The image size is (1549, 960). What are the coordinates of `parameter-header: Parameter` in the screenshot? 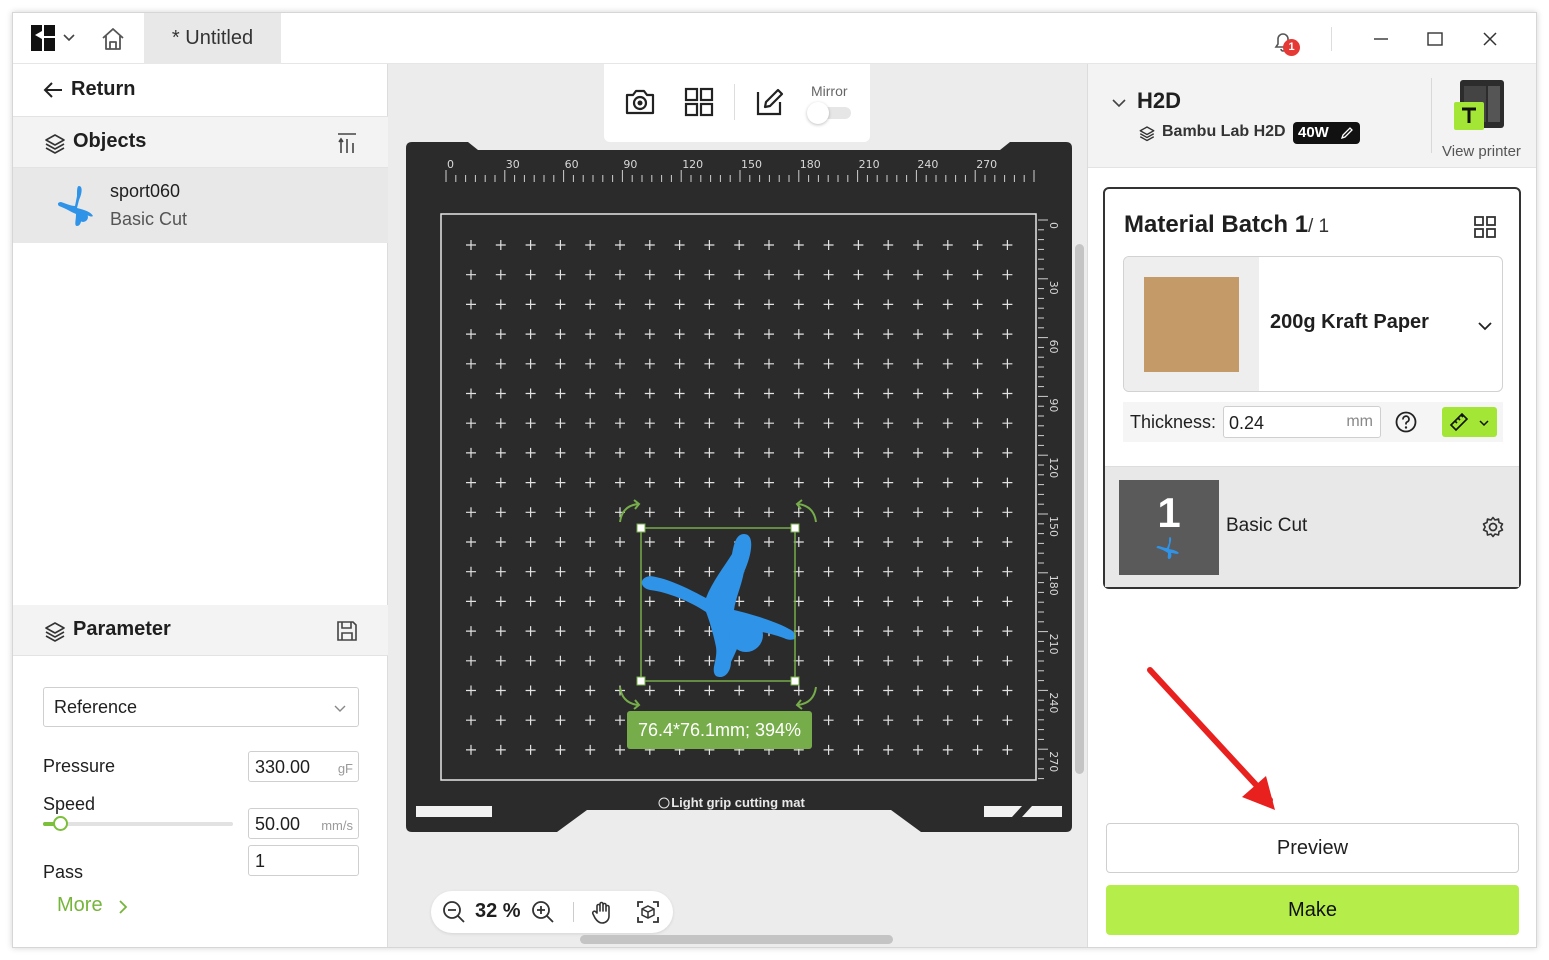 It's located at (200, 630).